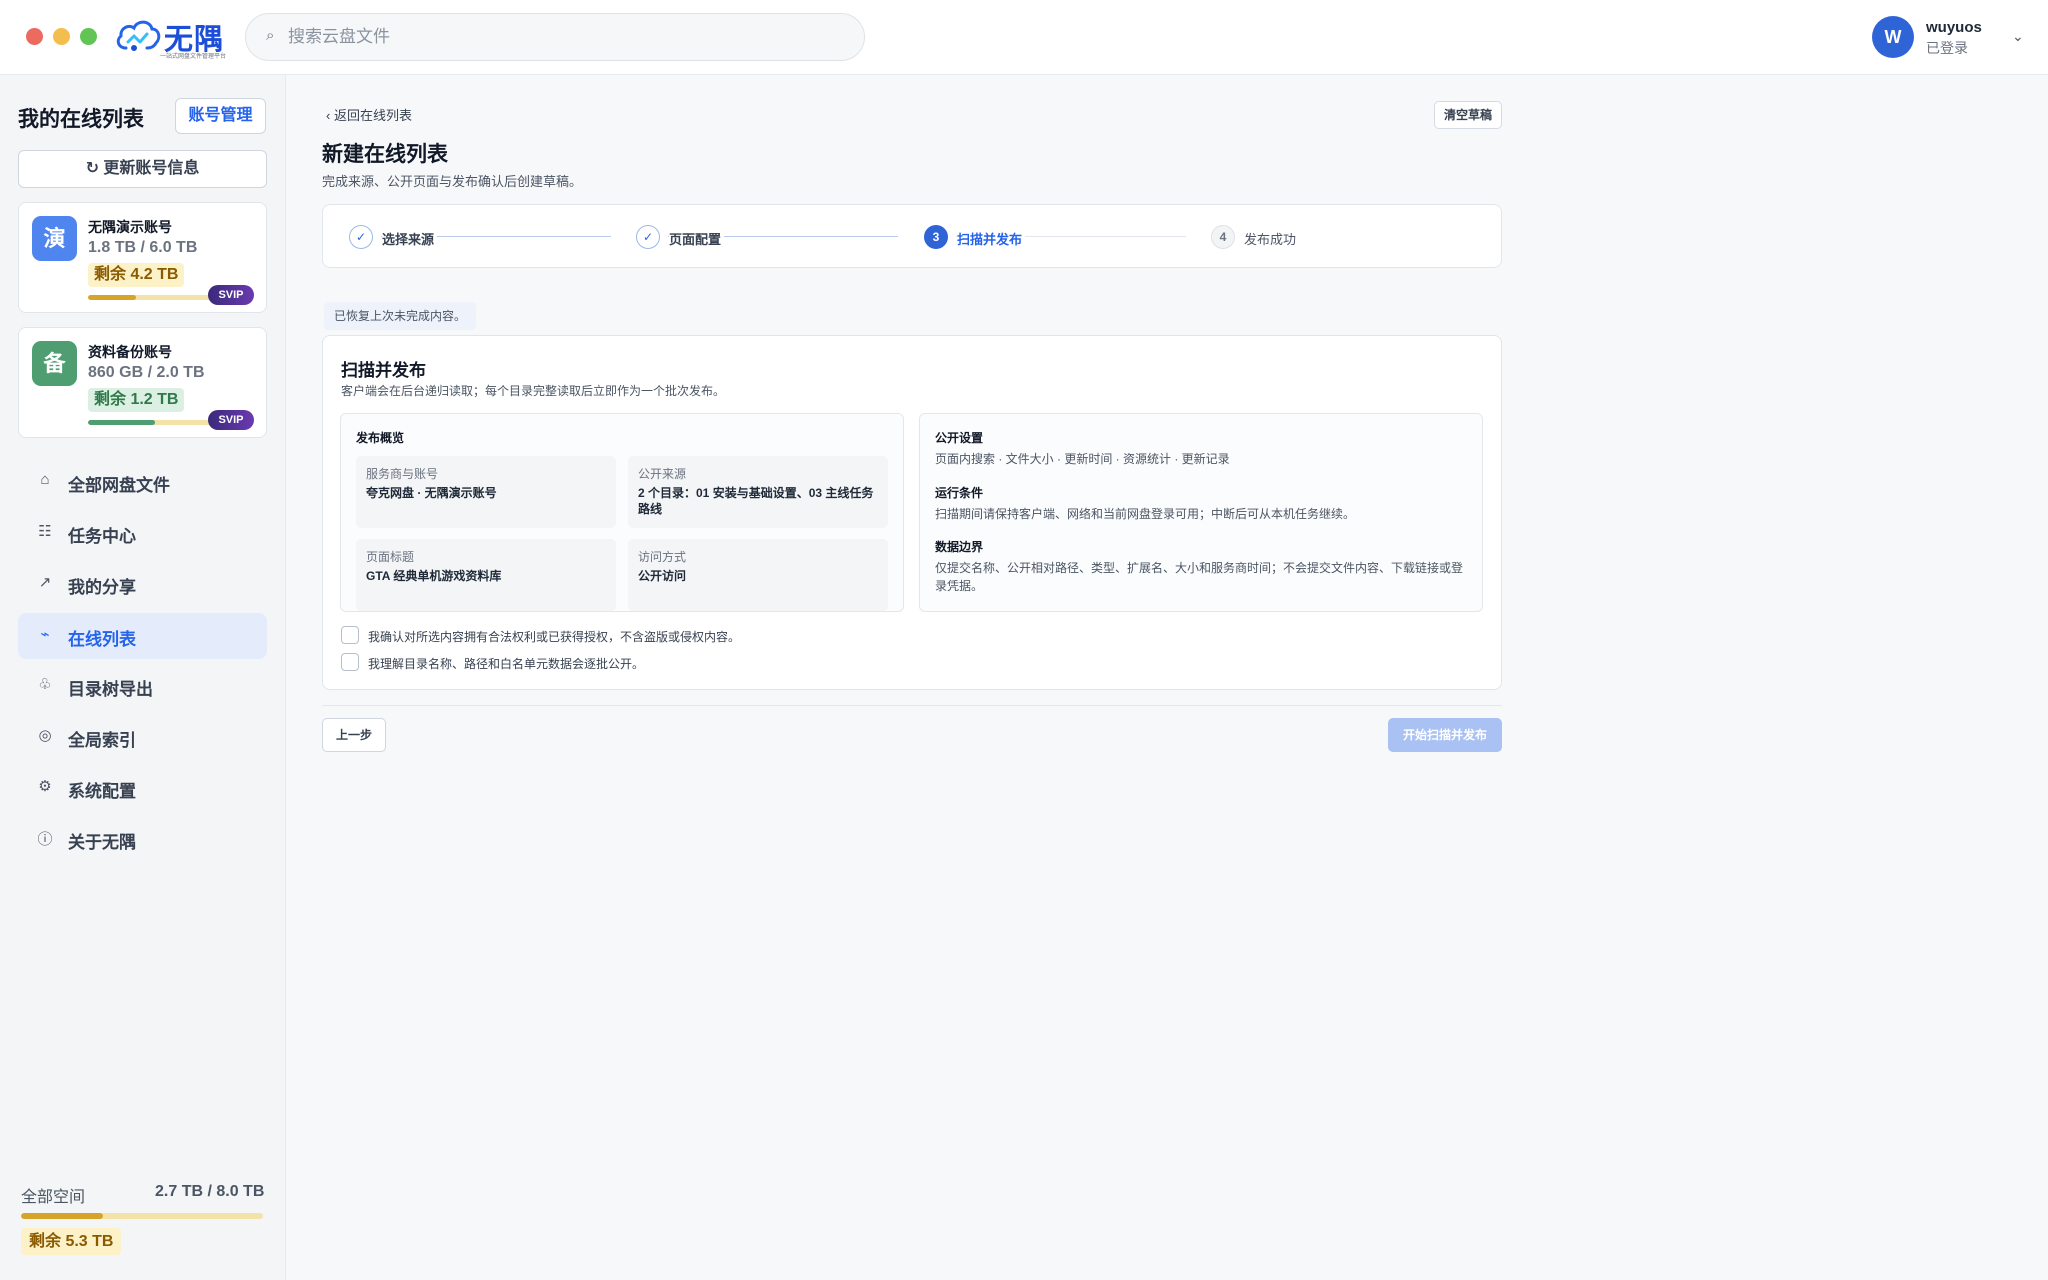  I want to click on account-card-demo: 演 无隅演示账号 1.8 TB / 6.0 TB 剩余 4.2 TB SVIP, so click(142, 257).